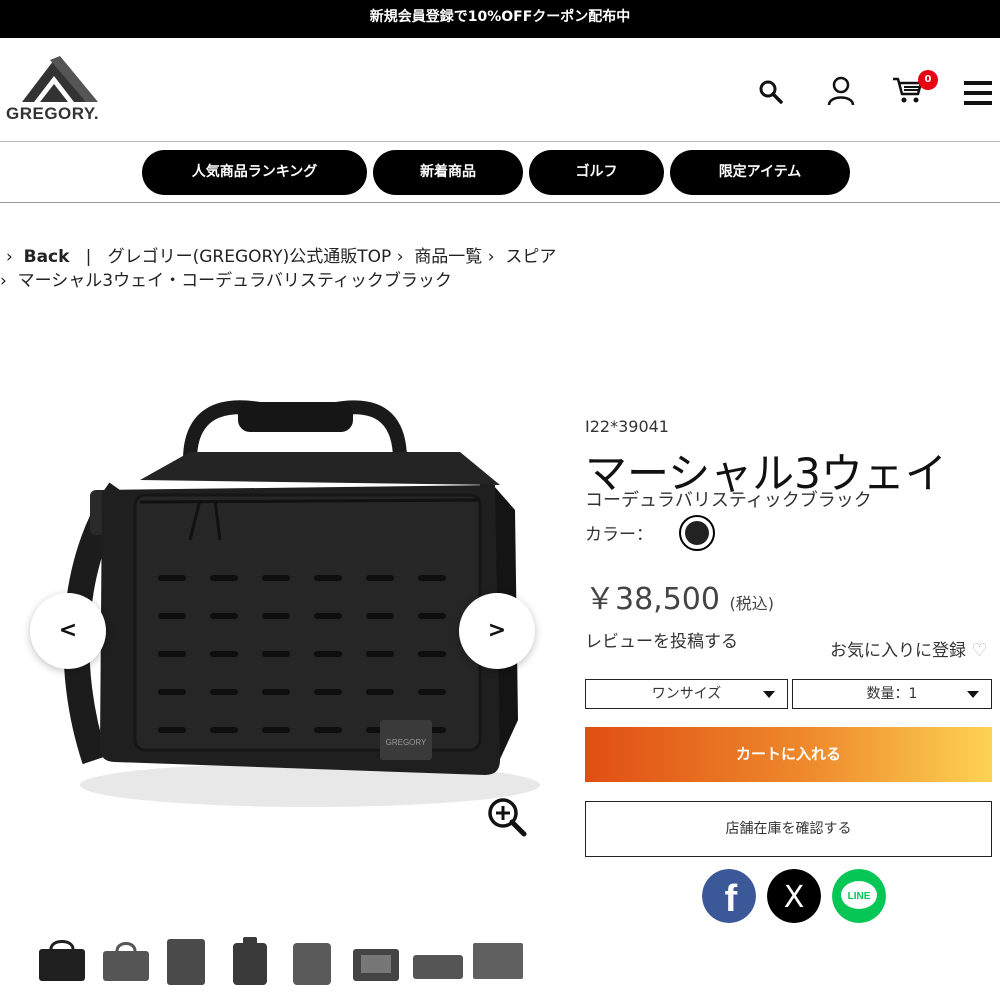 The image size is (1000, 1000). I want to click on svg-text: f, so click(731, 899).